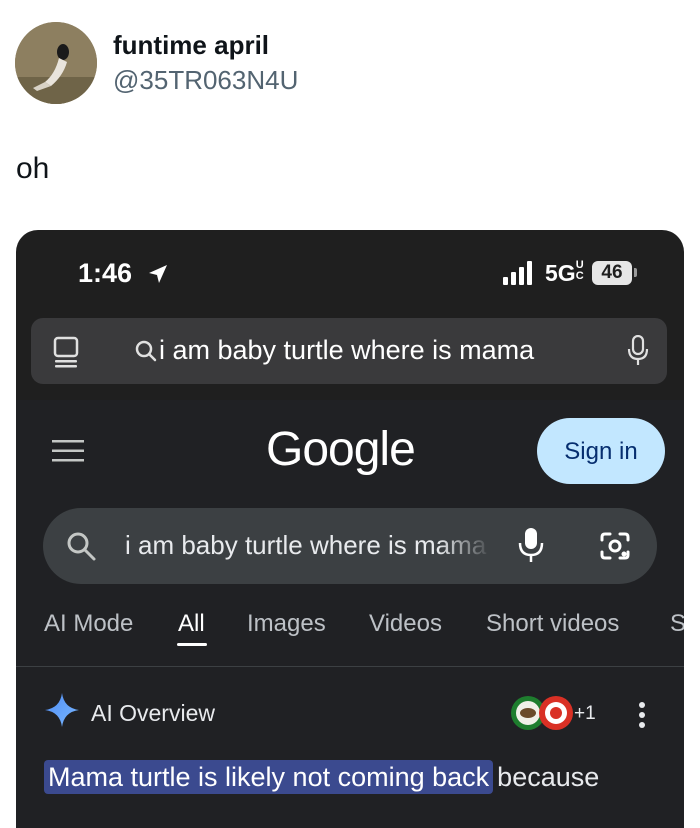 Image resolution: width=700 pixels, height=828 pixels. Describe the element at coordinates (341, 449) in the screenshot. I see `google-logo: Google` at that location.